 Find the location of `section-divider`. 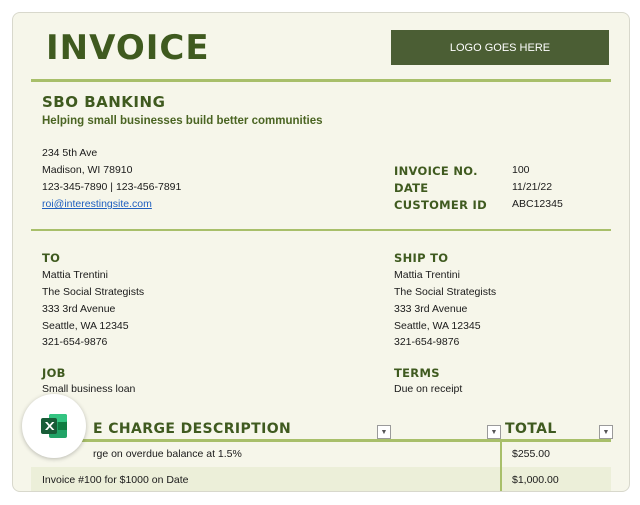

section-divider is located at coordinates (321, 230).